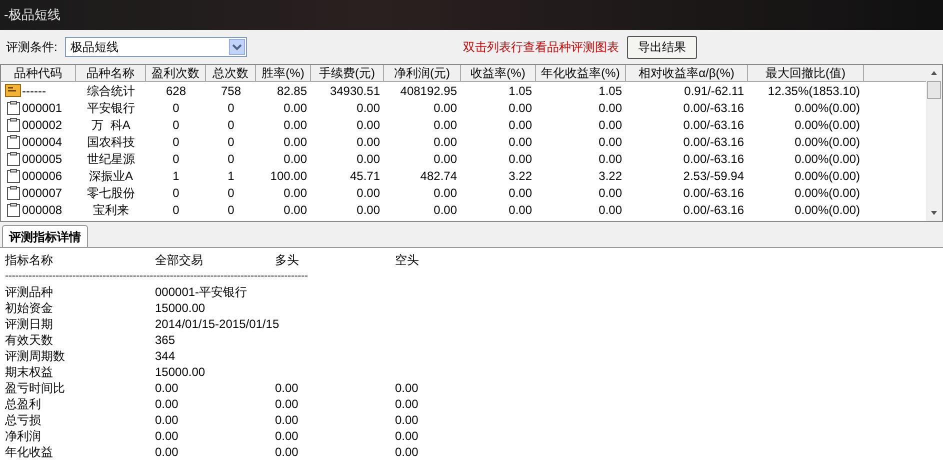 This screenshot has width=943, height=469. What do you see at coordinates (687, 73) in the screenshot?
I see `column-header: 相对收益率α/β(%)` at bounding box center [687, 73].